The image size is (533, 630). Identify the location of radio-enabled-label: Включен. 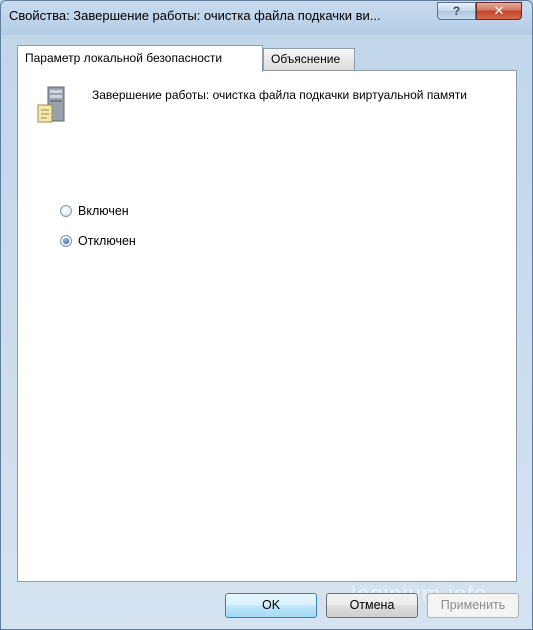
(103, 211).